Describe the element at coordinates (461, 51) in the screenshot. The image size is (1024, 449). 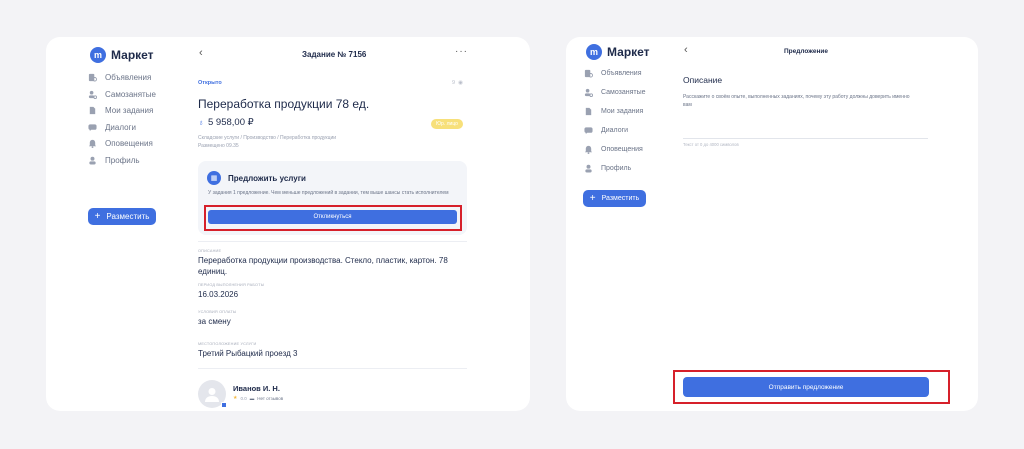
I see `more-options-icon: ···` at that location.